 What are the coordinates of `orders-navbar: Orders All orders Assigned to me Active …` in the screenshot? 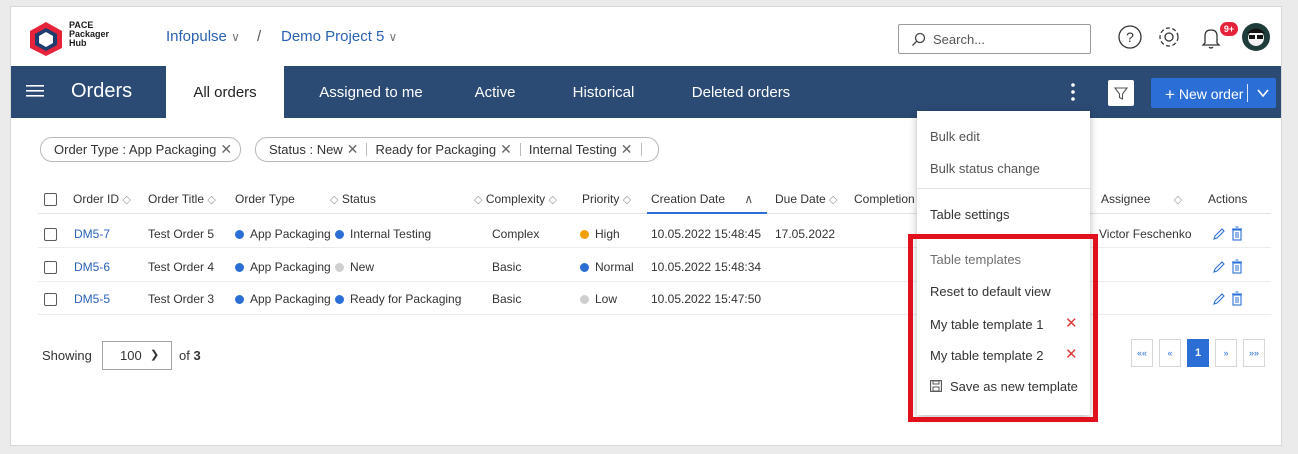 It's located at (646, 92).